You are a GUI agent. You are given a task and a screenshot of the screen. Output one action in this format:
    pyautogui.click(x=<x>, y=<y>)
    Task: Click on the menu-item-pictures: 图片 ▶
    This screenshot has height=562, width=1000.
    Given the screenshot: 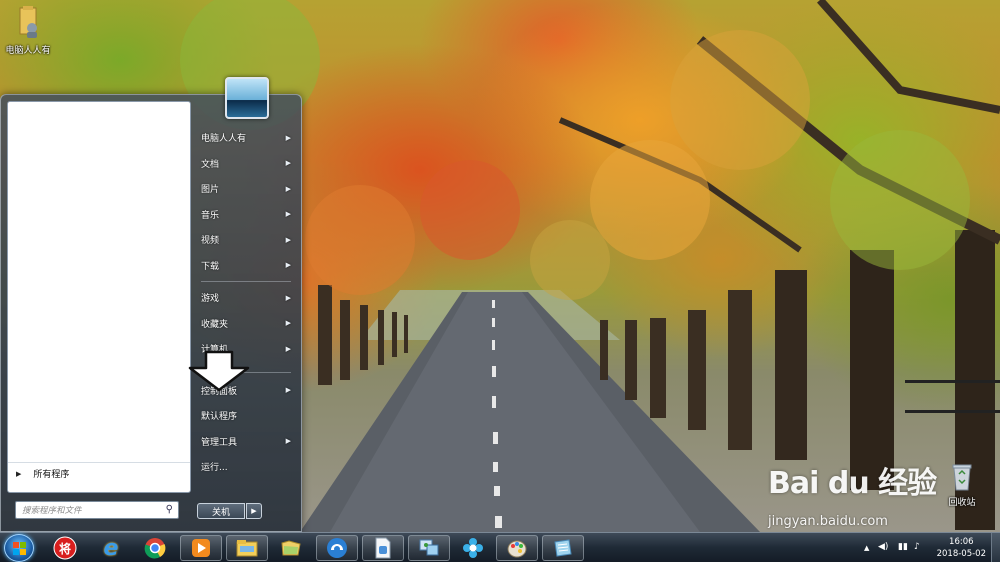 What is the action you would take?
    pyautogui.click(x=246, y=189)
    